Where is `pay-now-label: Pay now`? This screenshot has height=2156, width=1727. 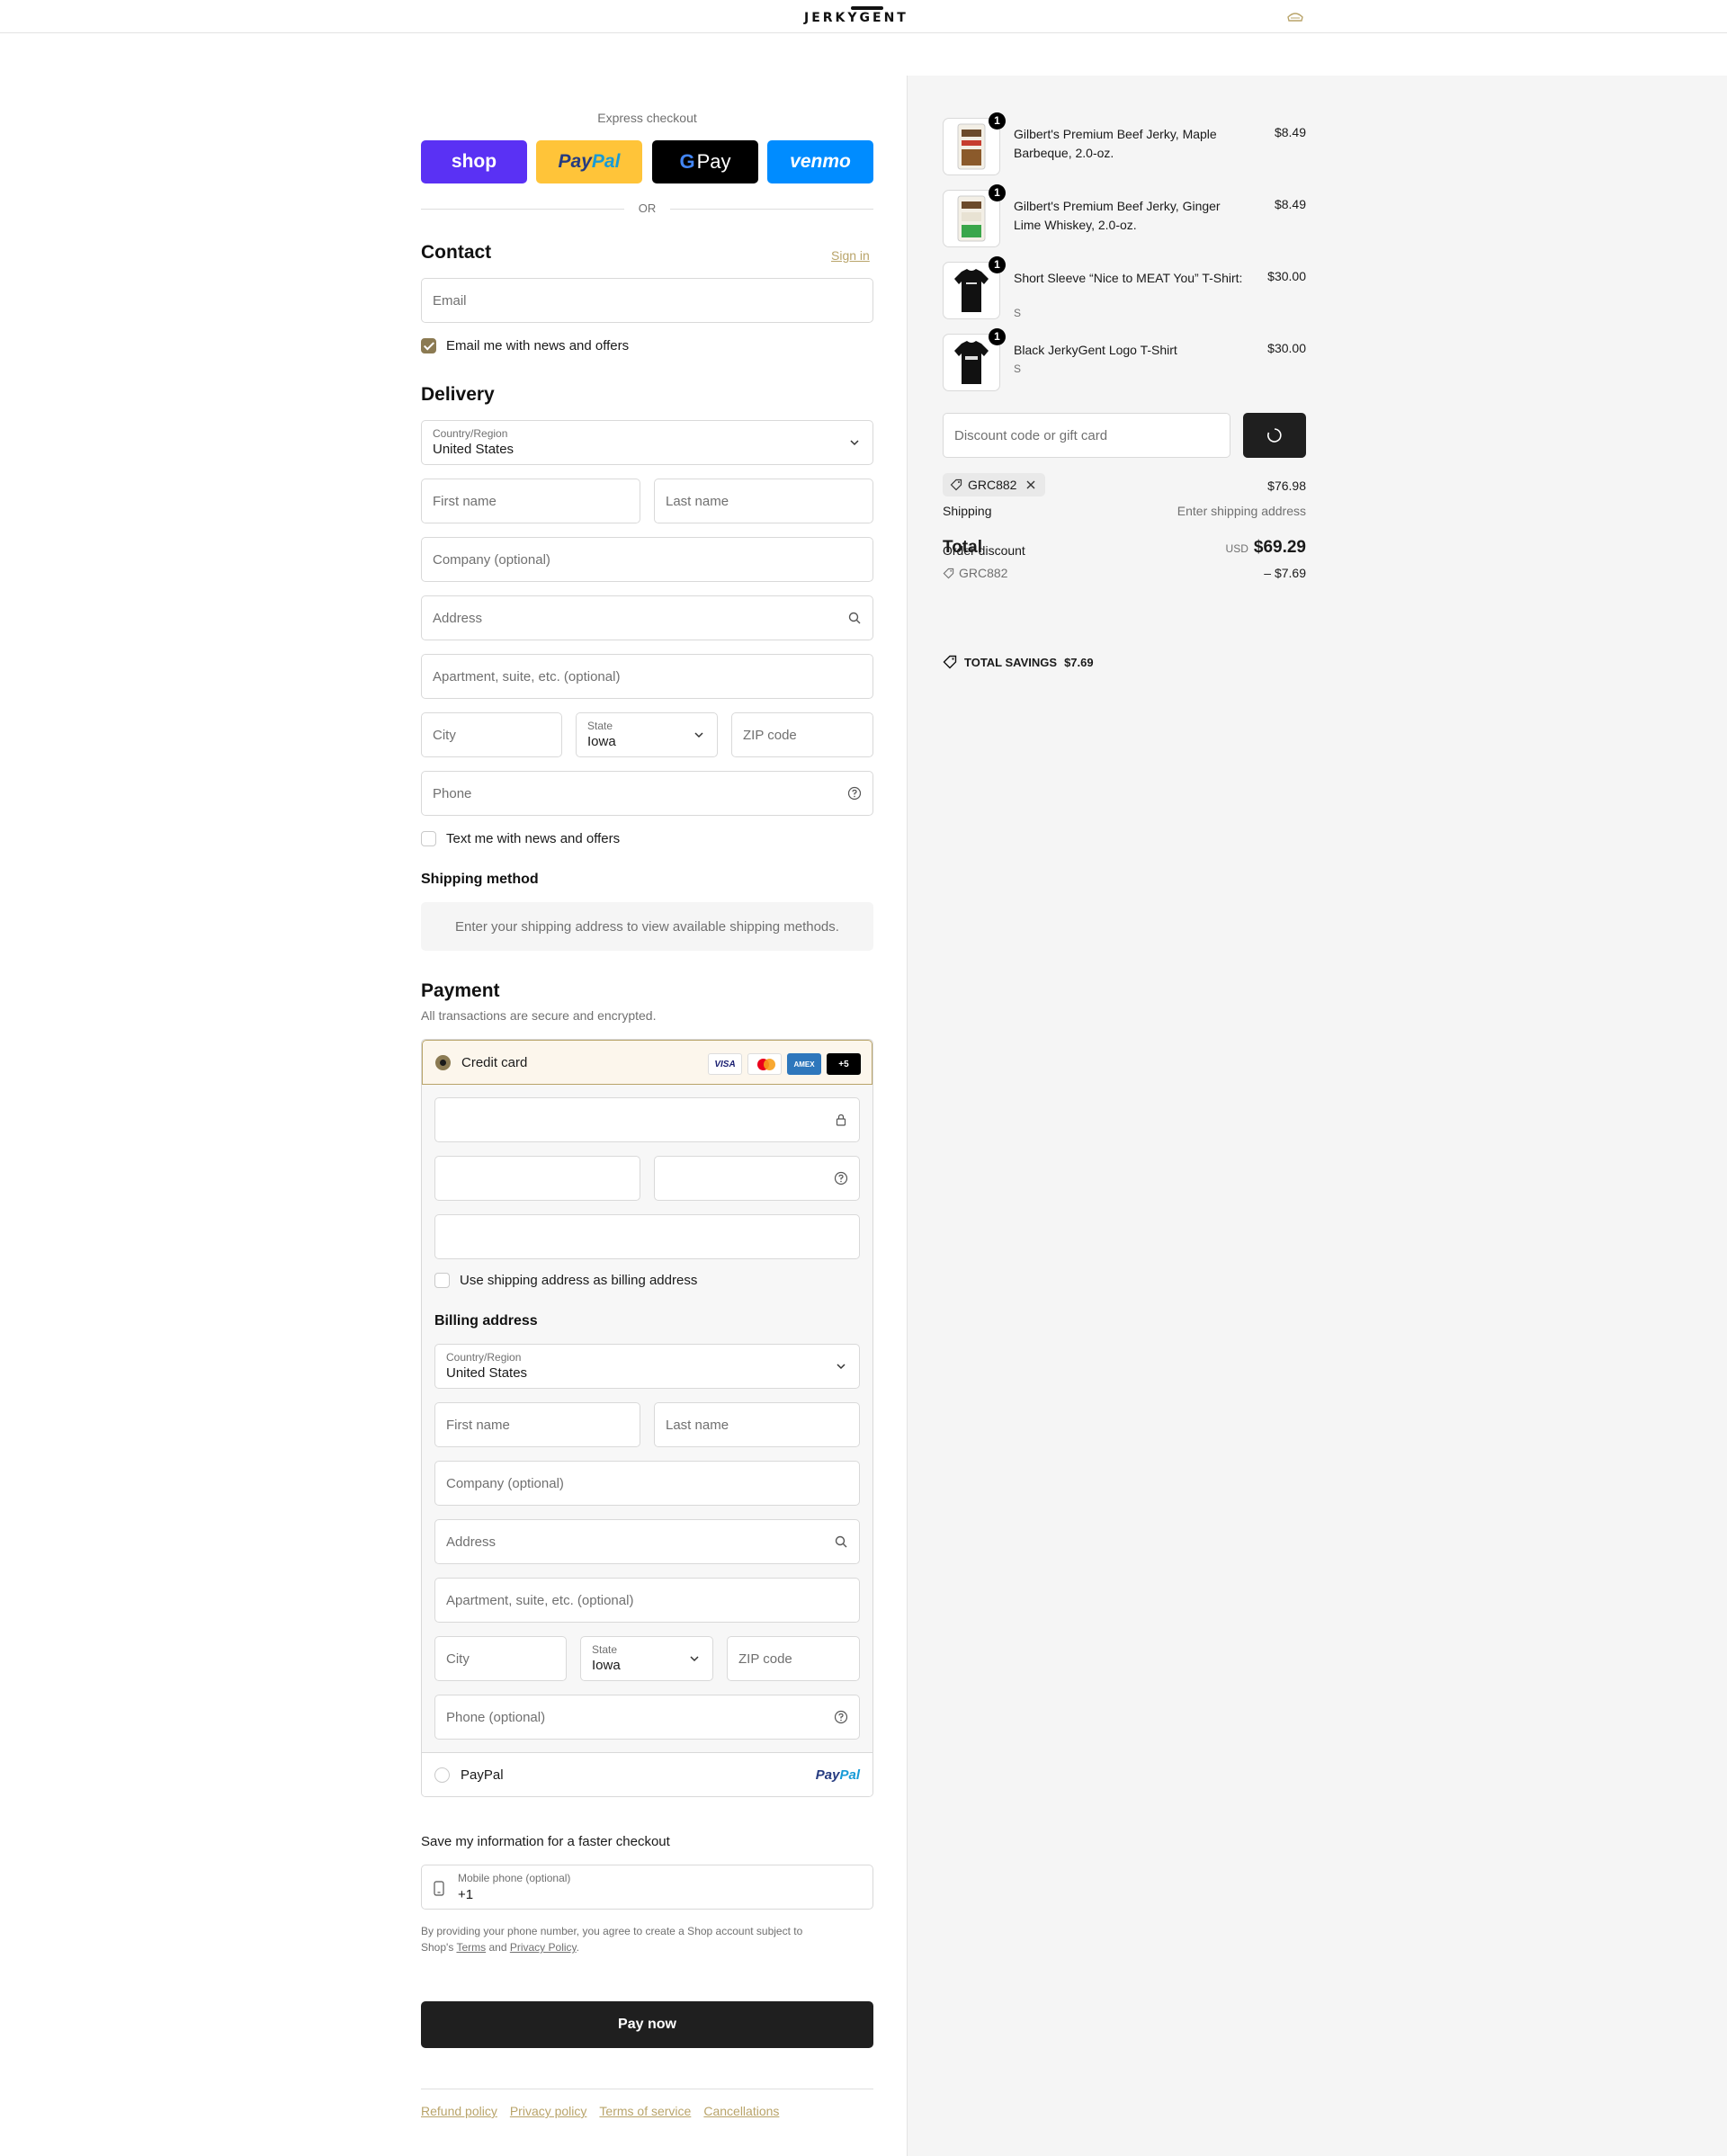 pay-now-label: Pay now is located at coordinates (647, 2025).